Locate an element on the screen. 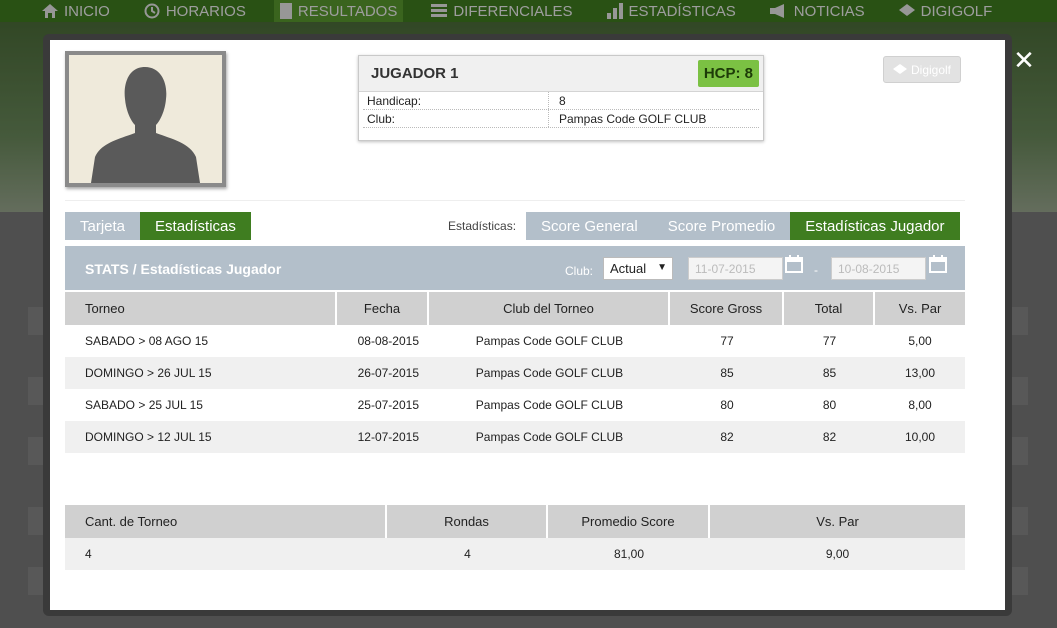 This screenshot has height=628, width=1057. cell-torneo: SABADO > 25 JUL 15 is located at coordinates (144, 405).